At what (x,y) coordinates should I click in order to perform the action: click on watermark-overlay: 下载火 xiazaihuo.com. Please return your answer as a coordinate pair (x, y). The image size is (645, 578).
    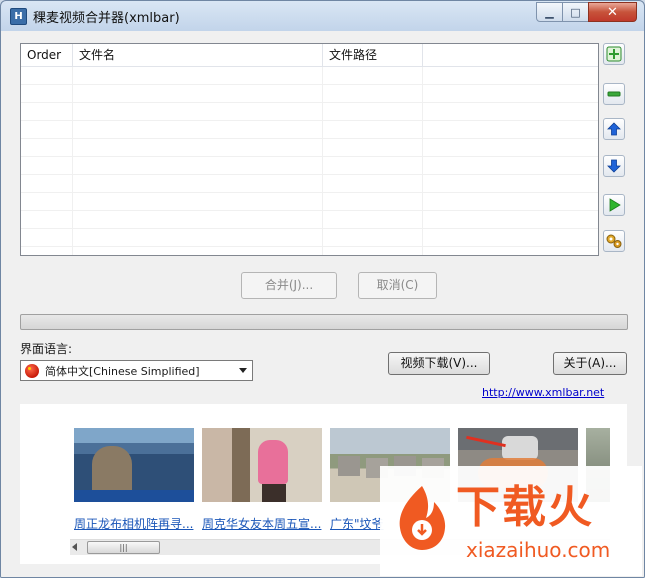
    Looking at the image, I should click on (511, 521).